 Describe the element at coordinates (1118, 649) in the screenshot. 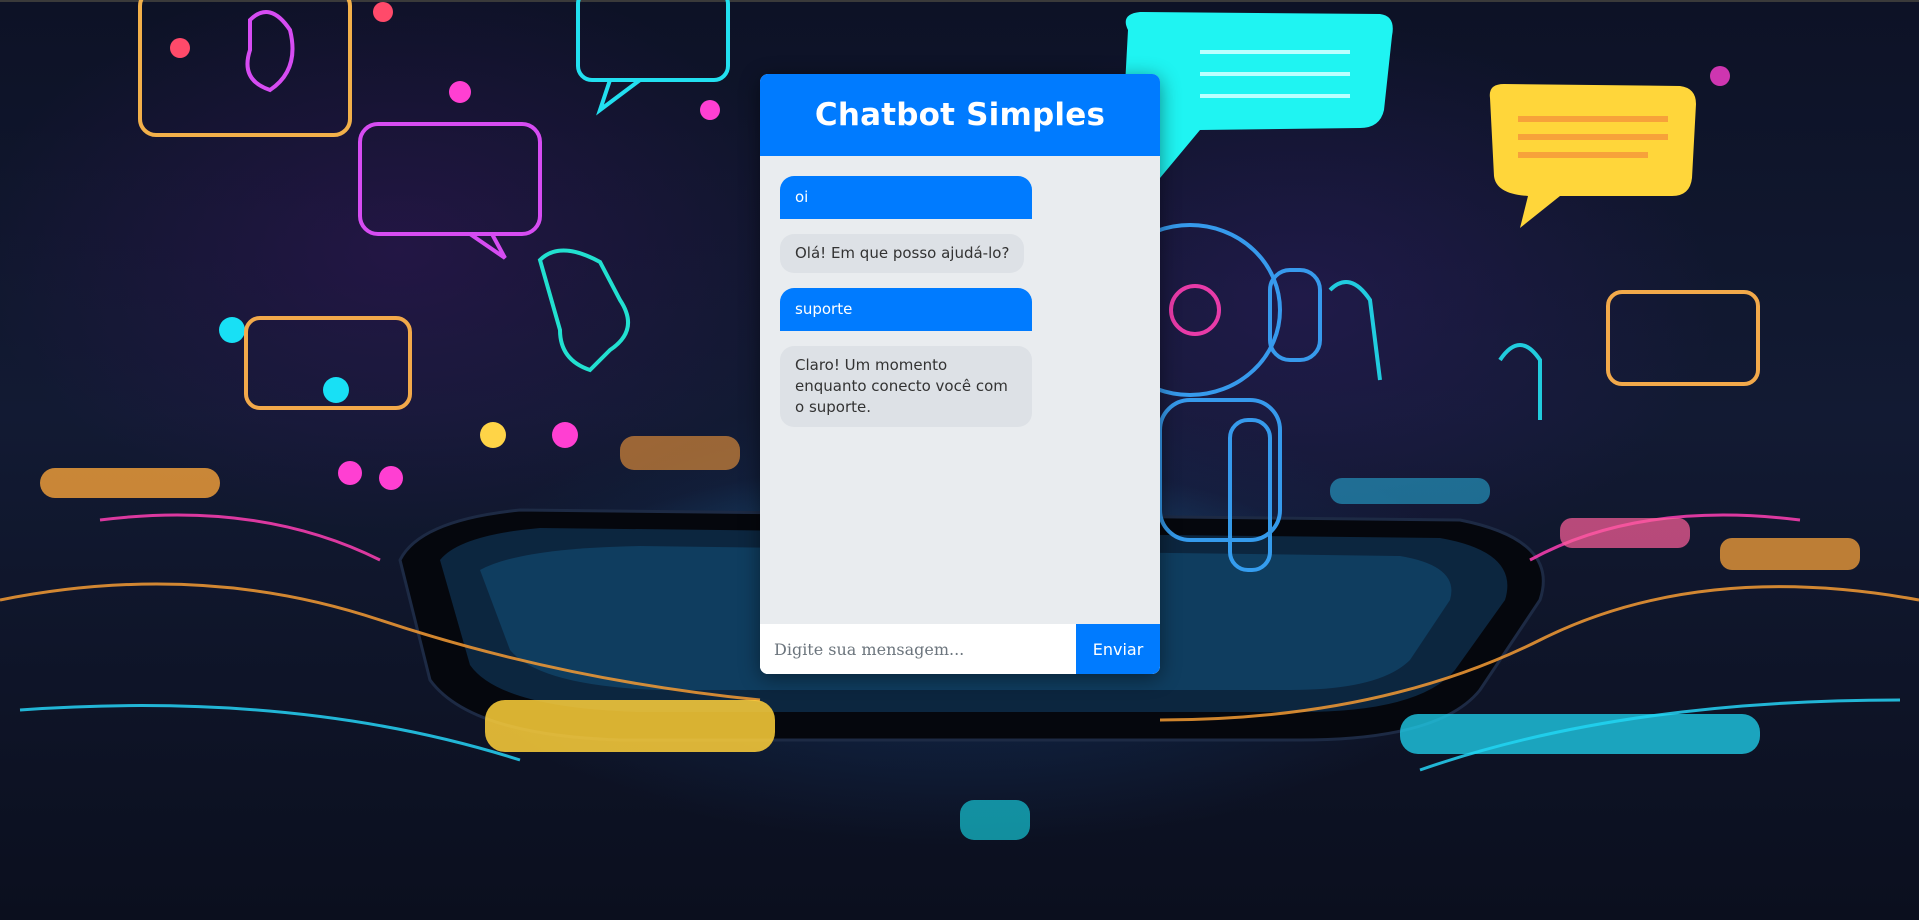

I see `send-button: Enviar` at that location.